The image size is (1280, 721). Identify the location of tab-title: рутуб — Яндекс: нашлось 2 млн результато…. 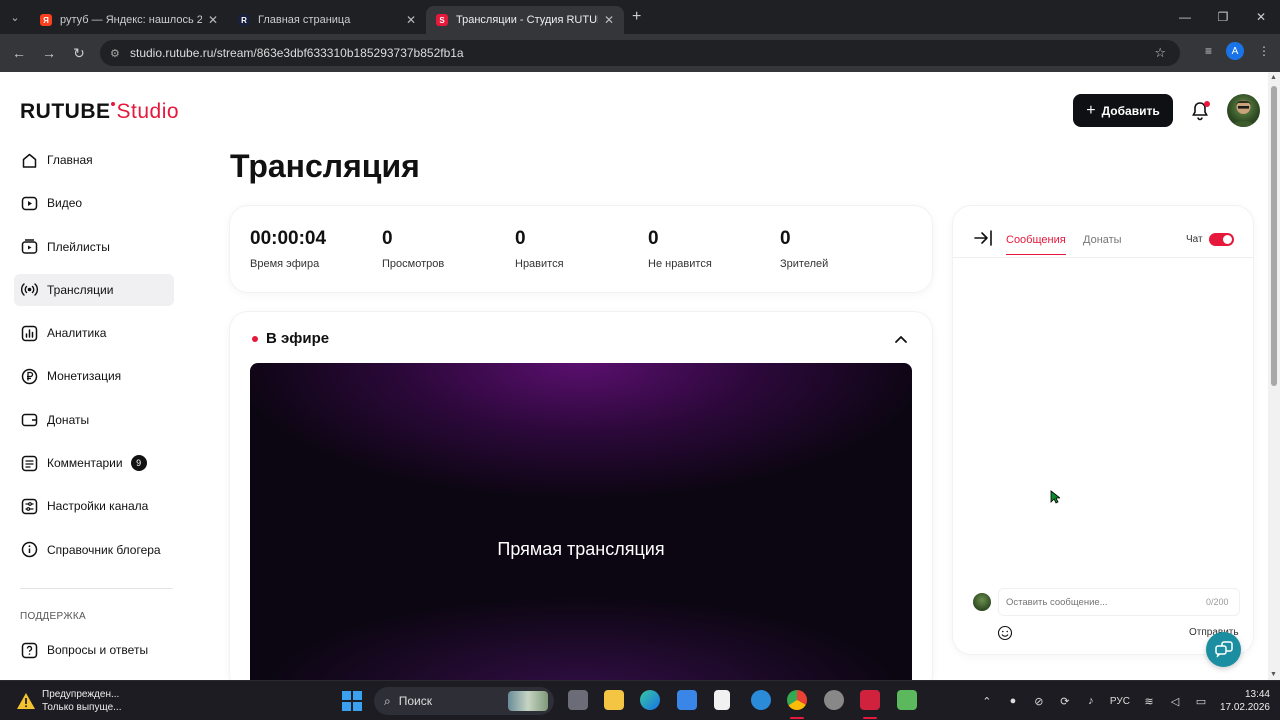
(131, 20).